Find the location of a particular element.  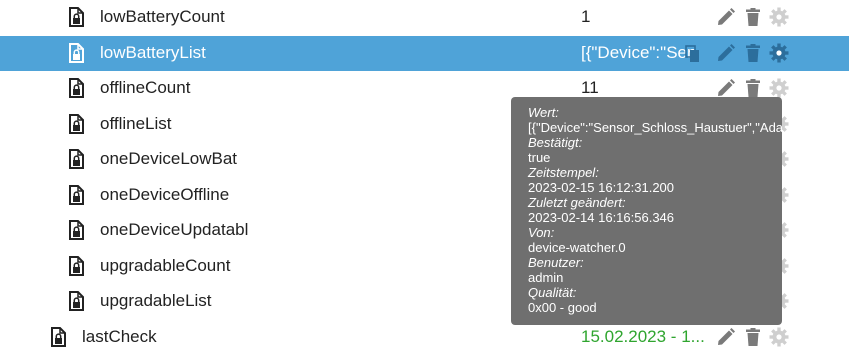

tooltip-field-label: Zuletzt geändert: is located at coordinates (577, 202).